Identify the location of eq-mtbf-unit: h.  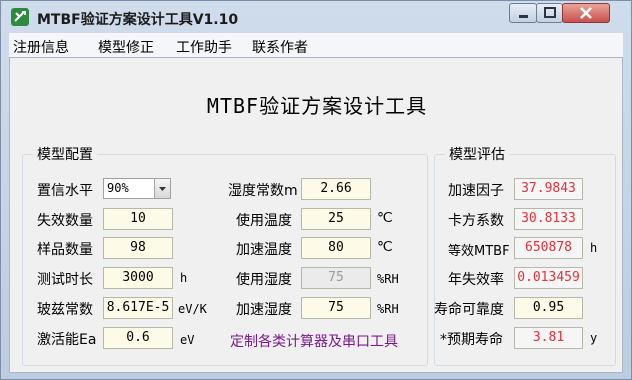
(594, 248).